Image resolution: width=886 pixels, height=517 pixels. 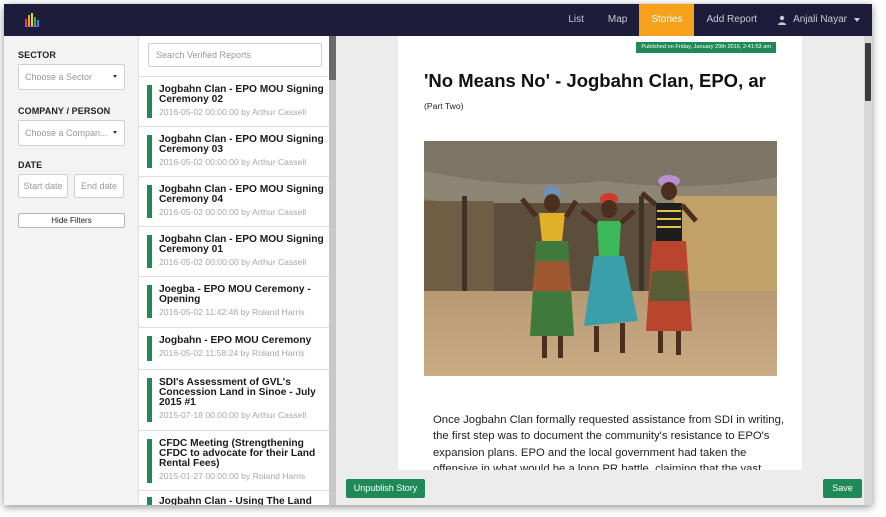 I want to click on unpublish-story-button: Unpublish Story, so click(x=385, y=488).